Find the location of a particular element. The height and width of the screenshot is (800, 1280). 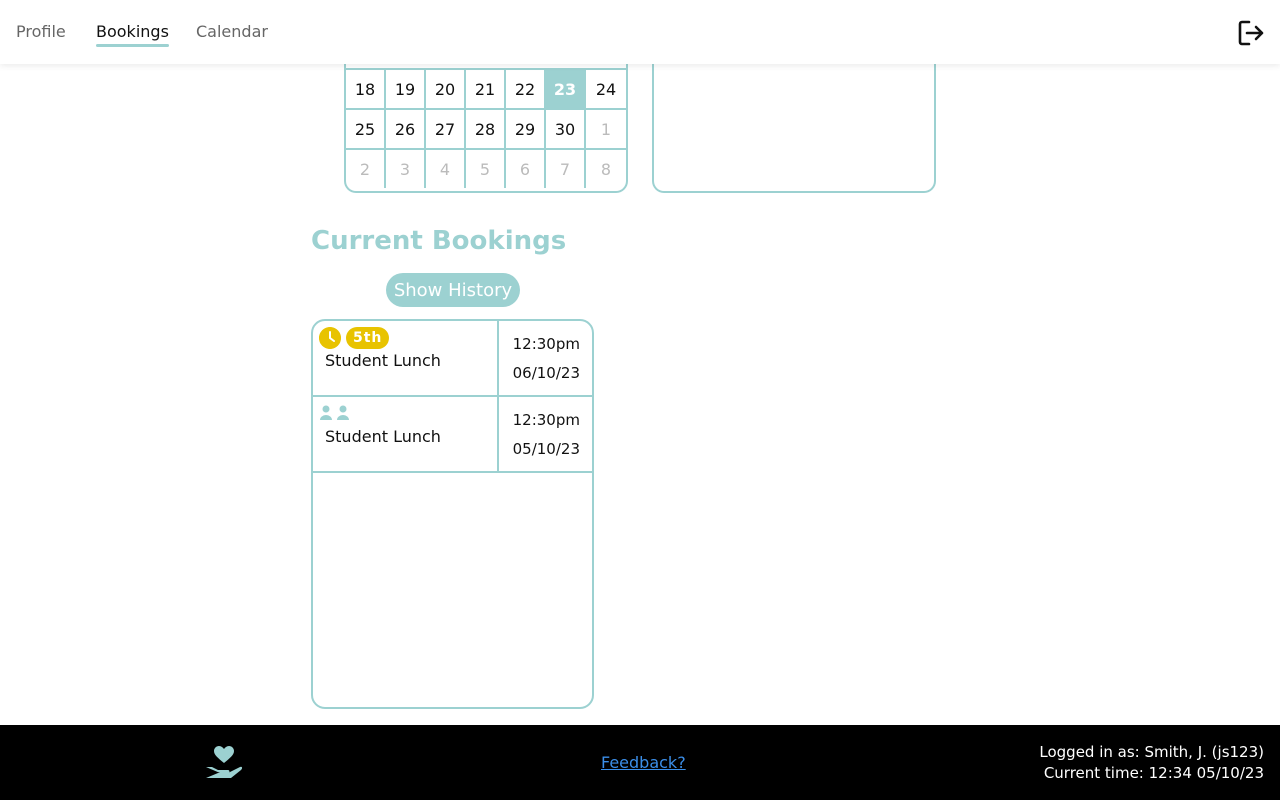

people-icon is located at coordinates (334, 412).